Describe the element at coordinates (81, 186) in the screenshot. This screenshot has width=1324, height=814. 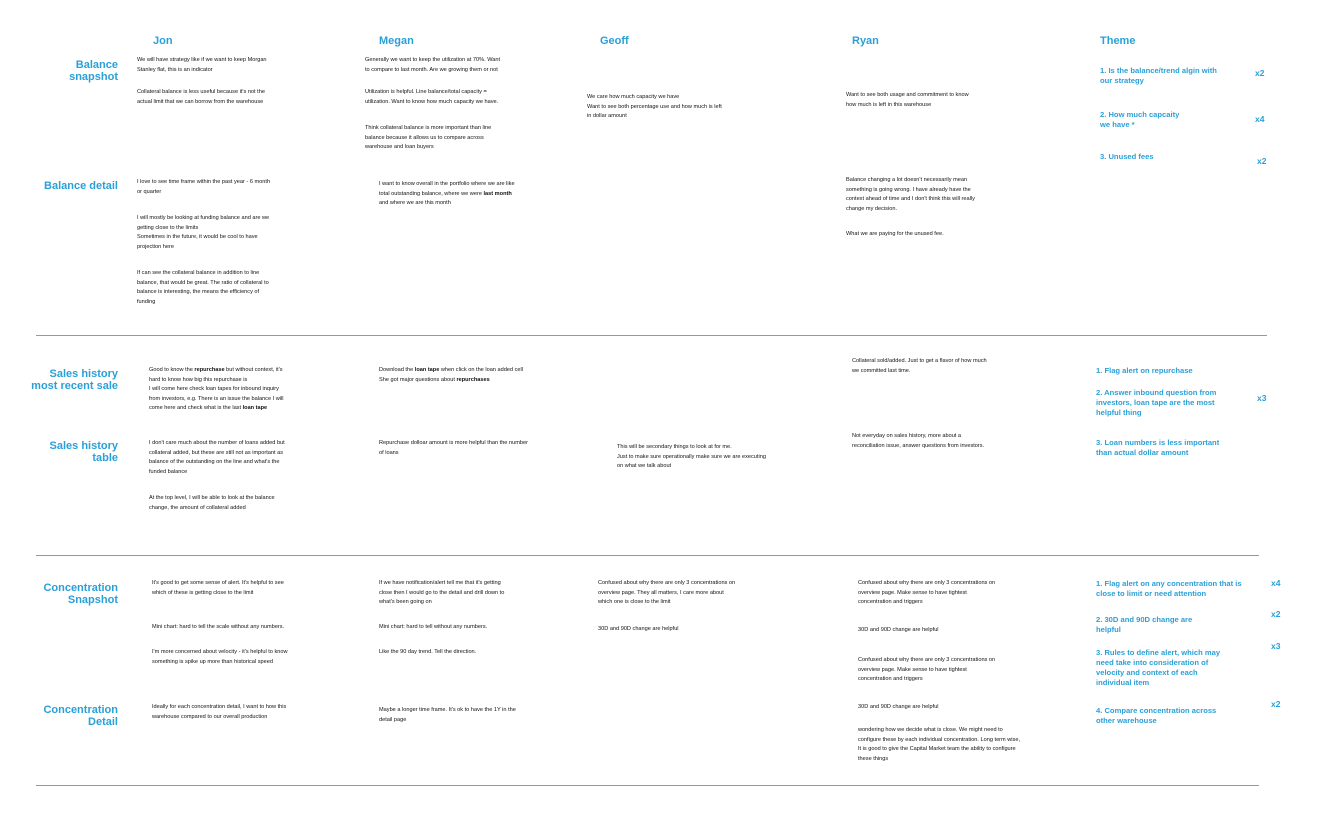
I see `section-label-balance-detail: Balance detail` at that location.